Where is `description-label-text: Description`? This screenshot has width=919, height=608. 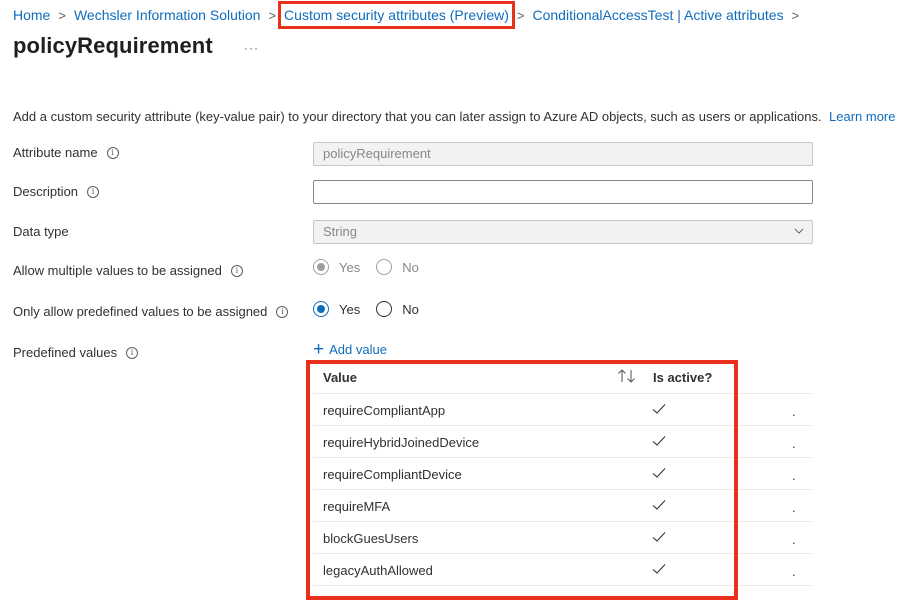 description-label-text: Description is located at coordinates (46, 191).